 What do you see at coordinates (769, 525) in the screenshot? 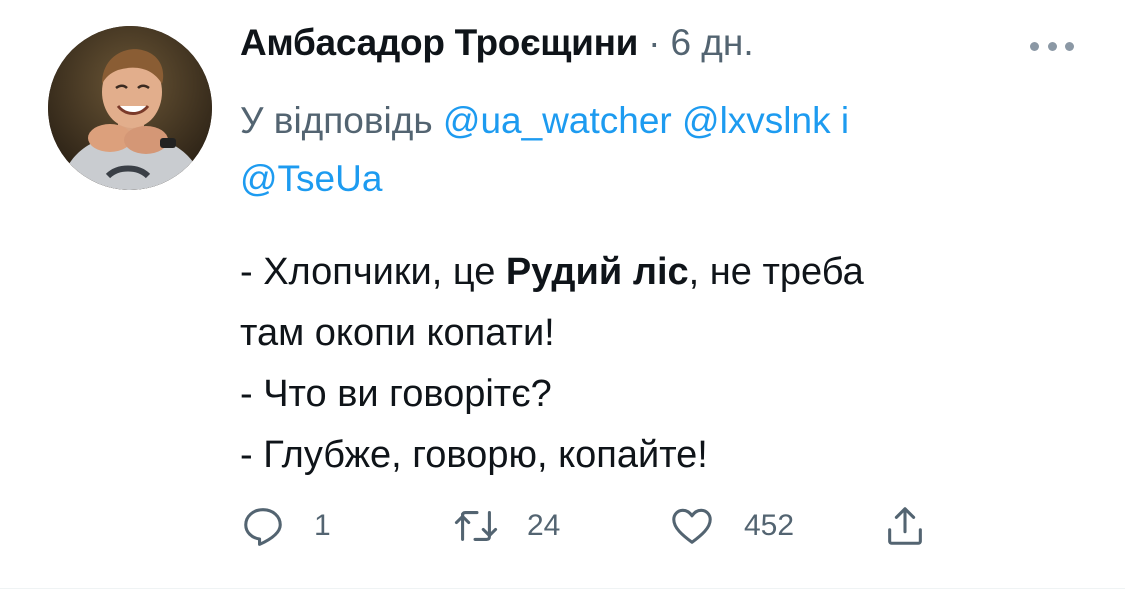
I see `like-count: 452` at bounding box center [769, 525].